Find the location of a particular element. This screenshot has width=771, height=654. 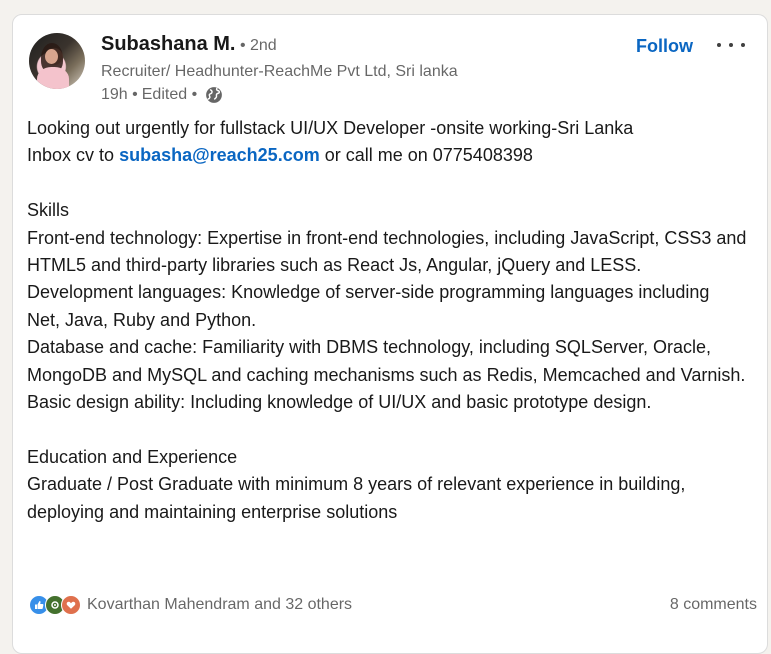

follow-button: Follow is located at coordinates (664, 46).